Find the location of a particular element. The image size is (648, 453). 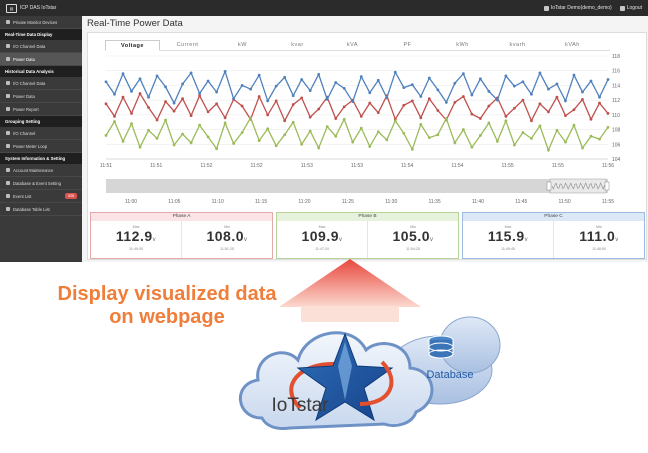

database-label: Database is located at coordinates (449, 375).